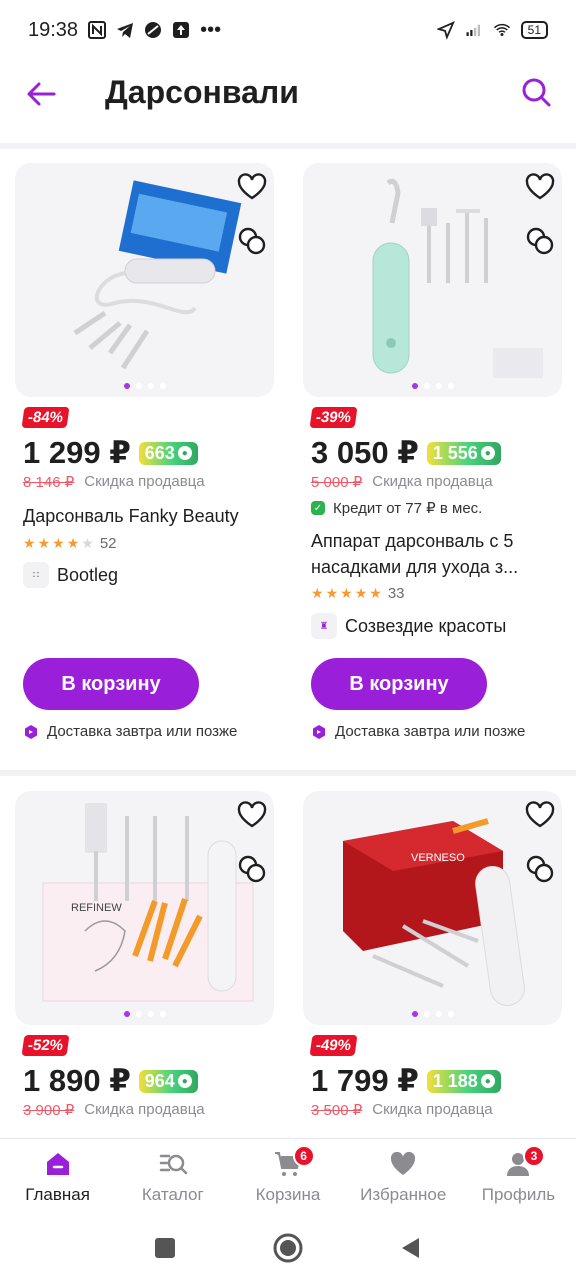  I want to click on nav-item-home: Главная, so click(57, 1177).